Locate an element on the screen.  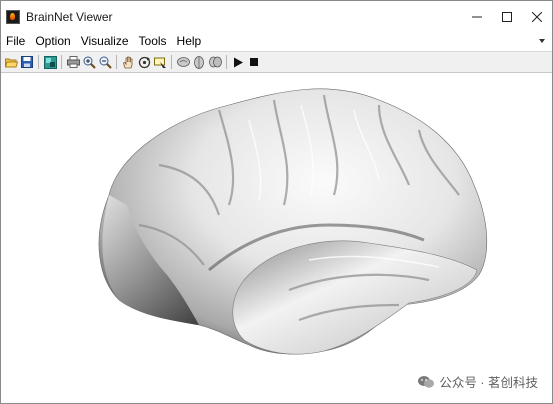
close-icon is located at coordinates (537, 16).